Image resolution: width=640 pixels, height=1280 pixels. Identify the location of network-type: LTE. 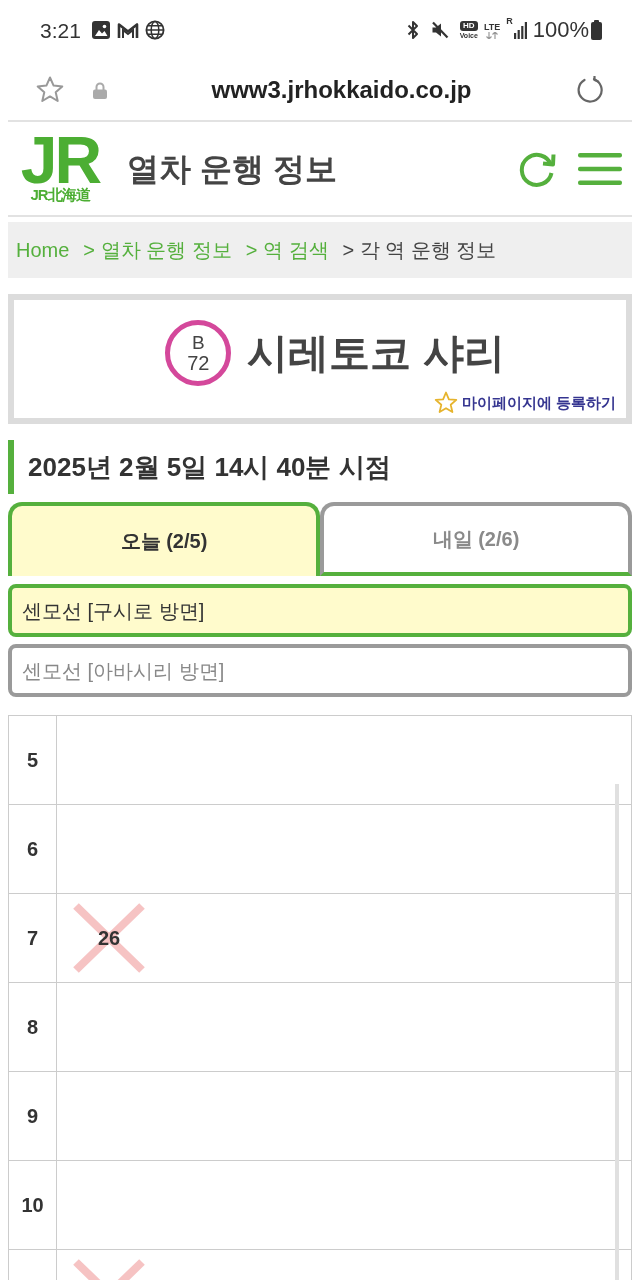
(492, 26).